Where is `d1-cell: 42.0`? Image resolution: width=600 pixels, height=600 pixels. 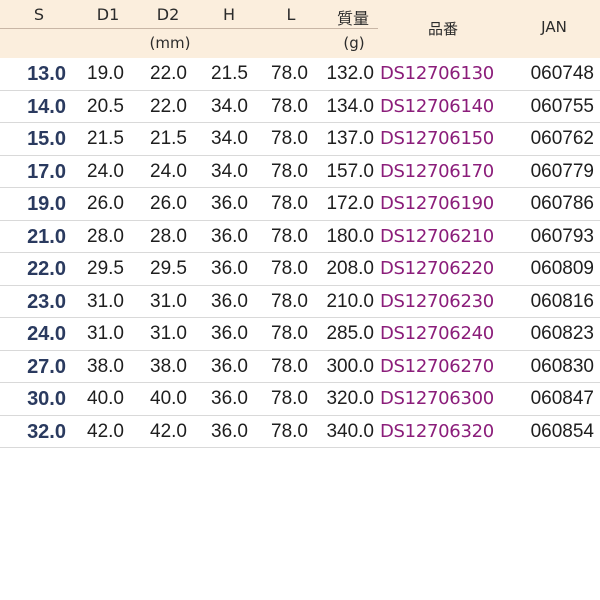 d1-cell: 42.0 is located at coordinates (105, 431).